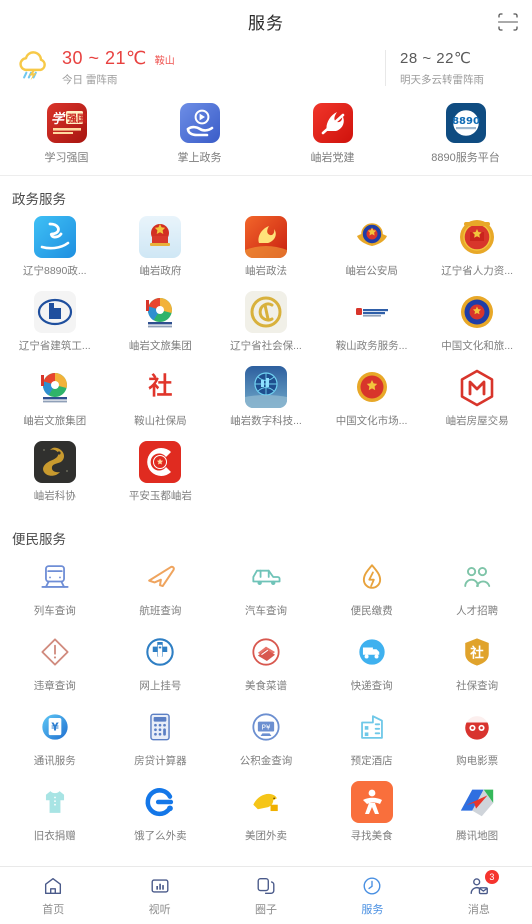 This screenshot has height=924, width=532. Describe the element at coordinates (197, 67) in the screenshot. I see `weather-today: 30 ~ 21℃ 鞍山 今日 雷阵雨` at that location.